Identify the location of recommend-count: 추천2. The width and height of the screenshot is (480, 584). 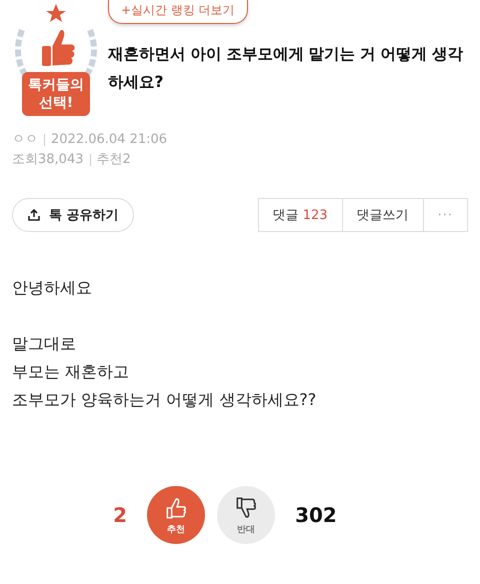
(113, 160).